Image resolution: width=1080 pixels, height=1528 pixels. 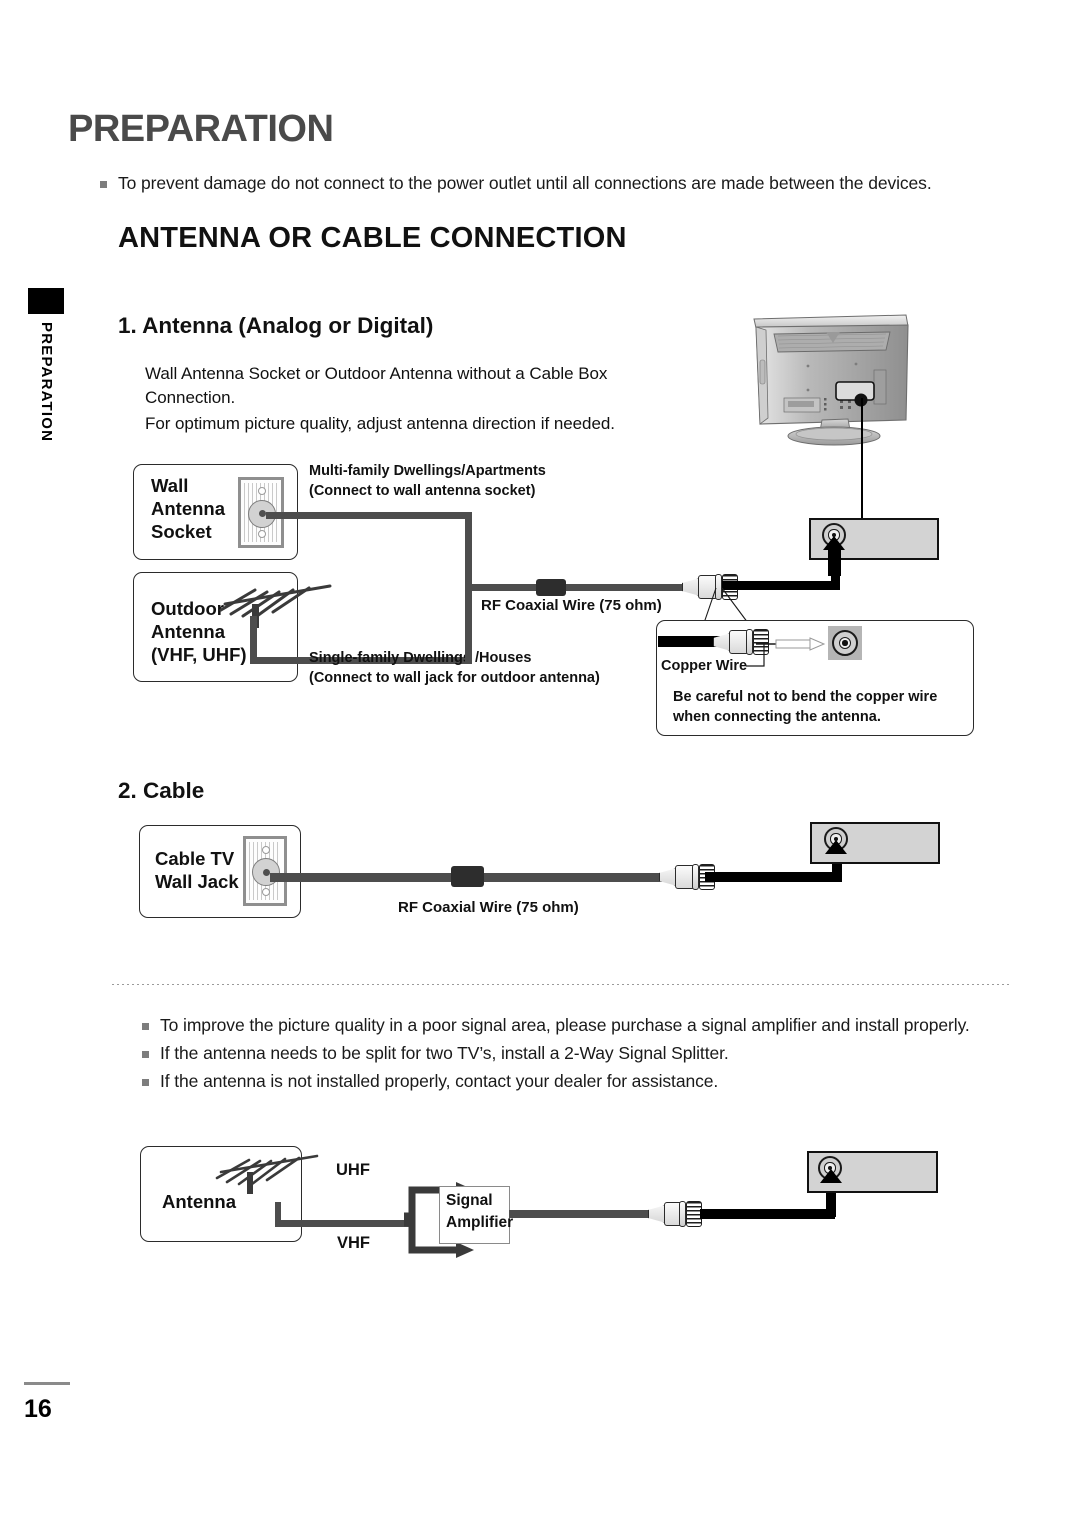 I want to click on uhf-label: UHF, so click(x=353, y=1170).